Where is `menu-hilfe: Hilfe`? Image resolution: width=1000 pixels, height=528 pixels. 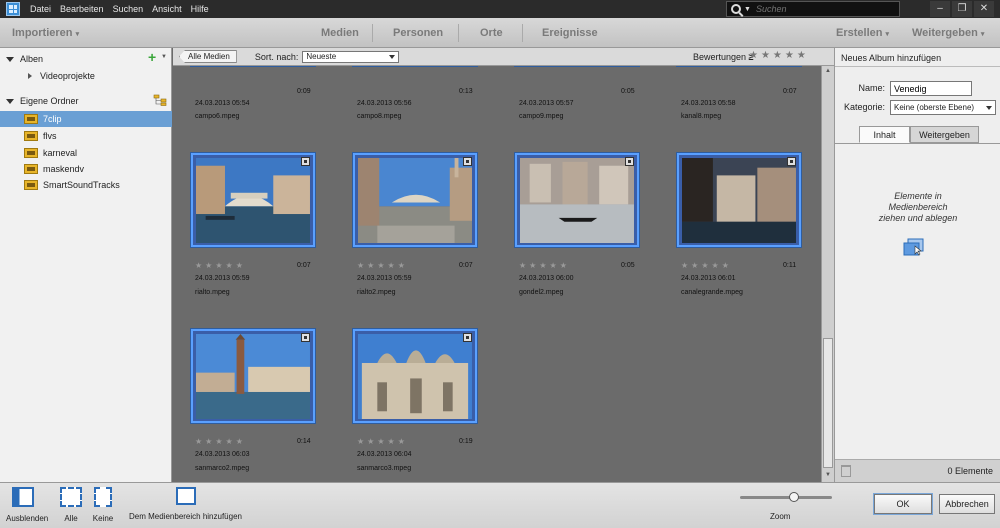 menu-hilfe: Hilfe is located at coordinates (200, 9).